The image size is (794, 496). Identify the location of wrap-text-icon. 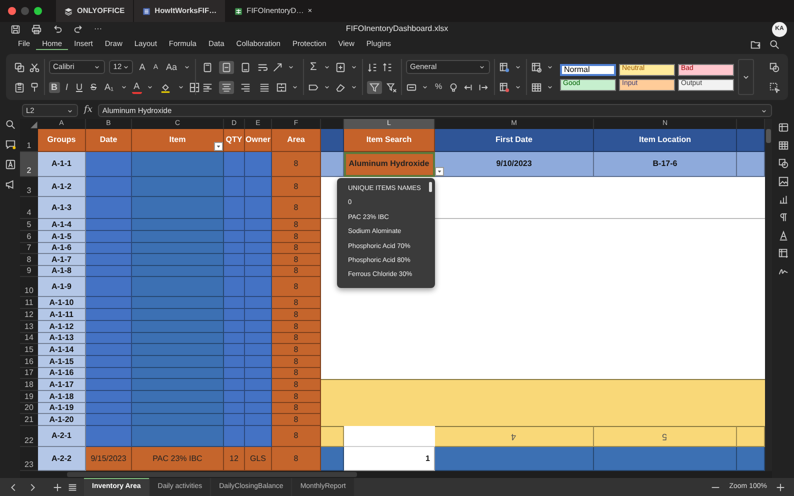
(262, 67).